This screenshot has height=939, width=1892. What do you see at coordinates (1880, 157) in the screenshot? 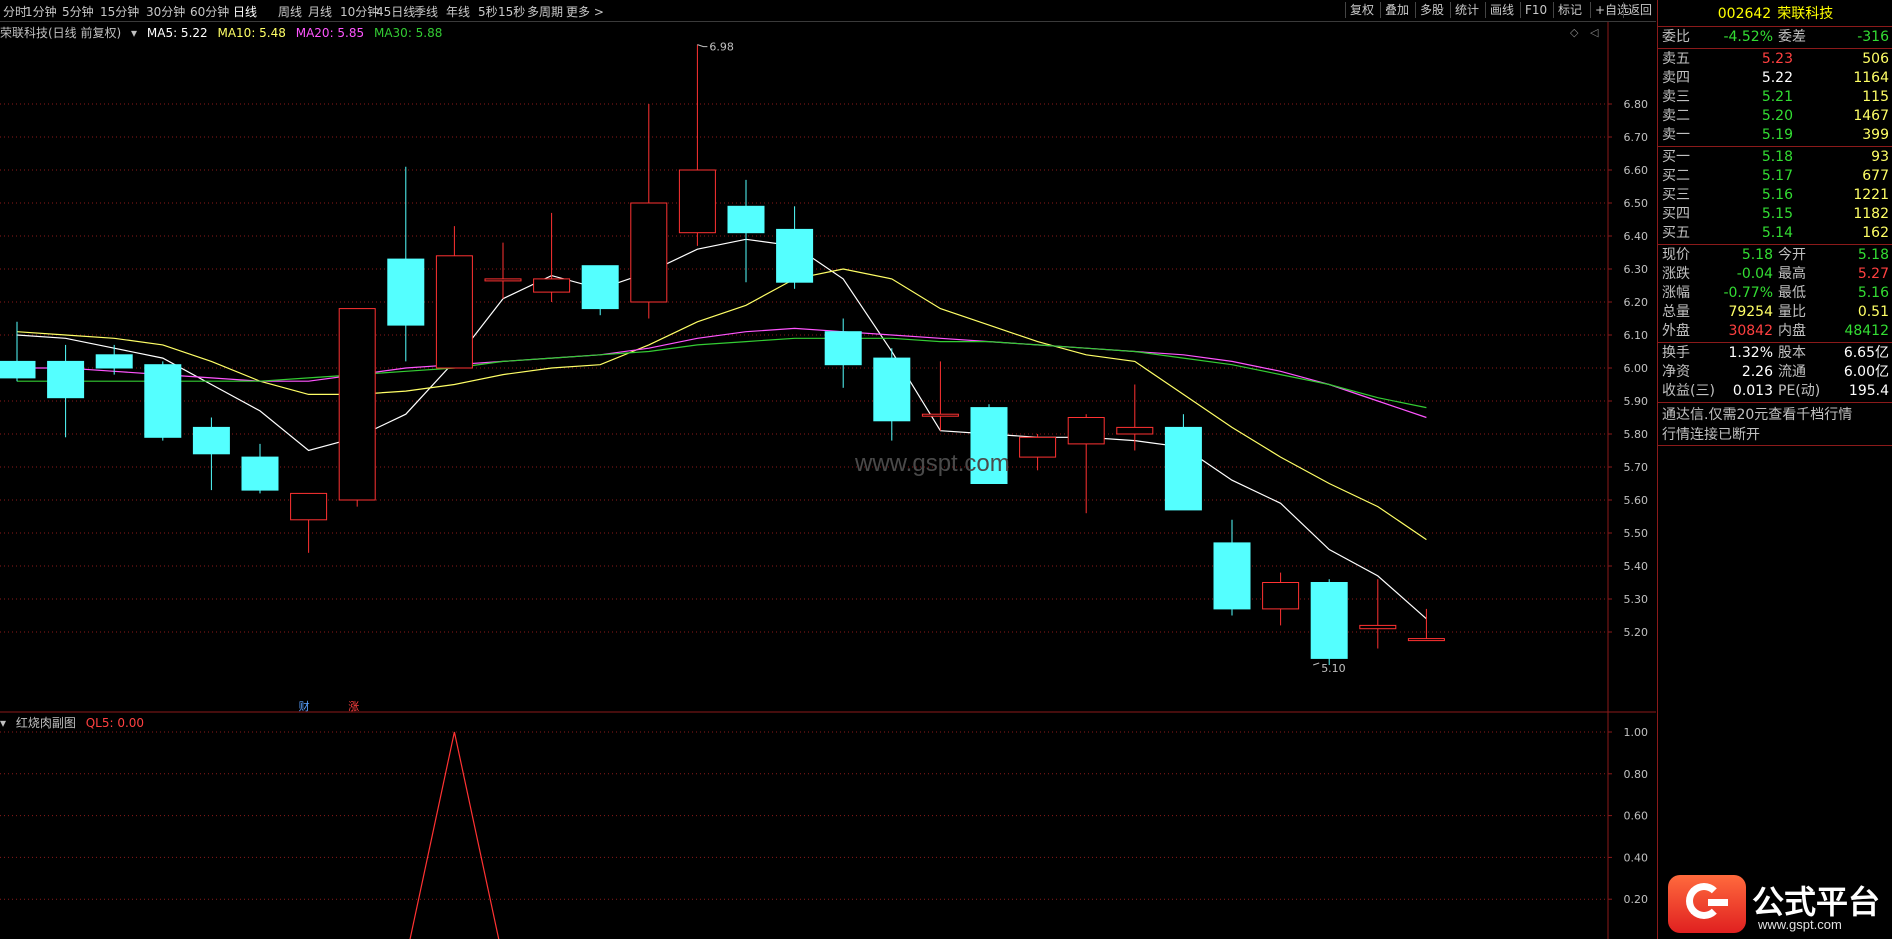
I see `bid-volume: 93` at bounding box center [1880, 157].